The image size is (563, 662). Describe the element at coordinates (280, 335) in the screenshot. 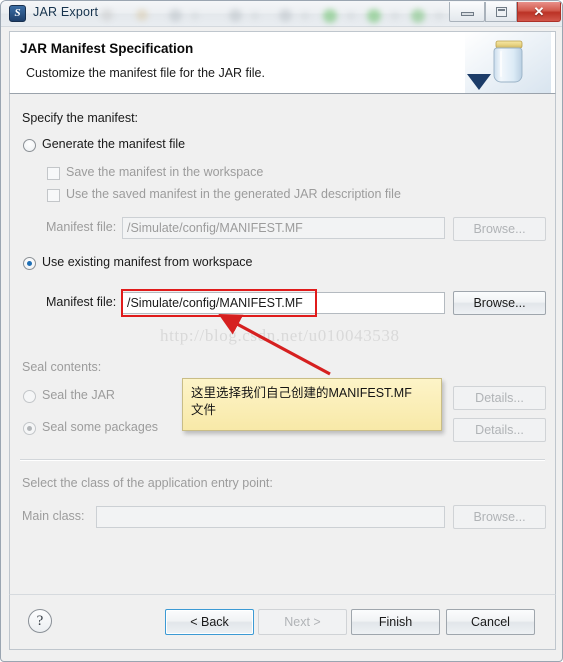

I see `watermark-text: http://blog.csdn.net/u010043538` at that location.